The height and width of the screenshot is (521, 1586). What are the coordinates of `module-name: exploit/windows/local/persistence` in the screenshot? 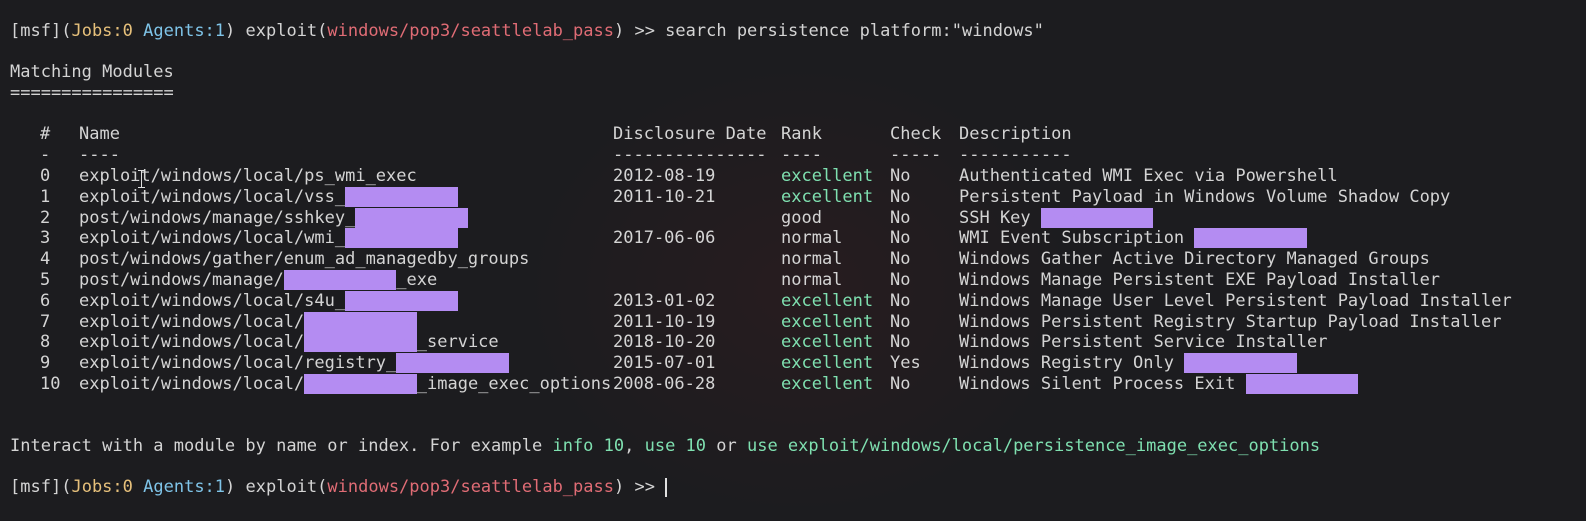 It's located at (248, 322).